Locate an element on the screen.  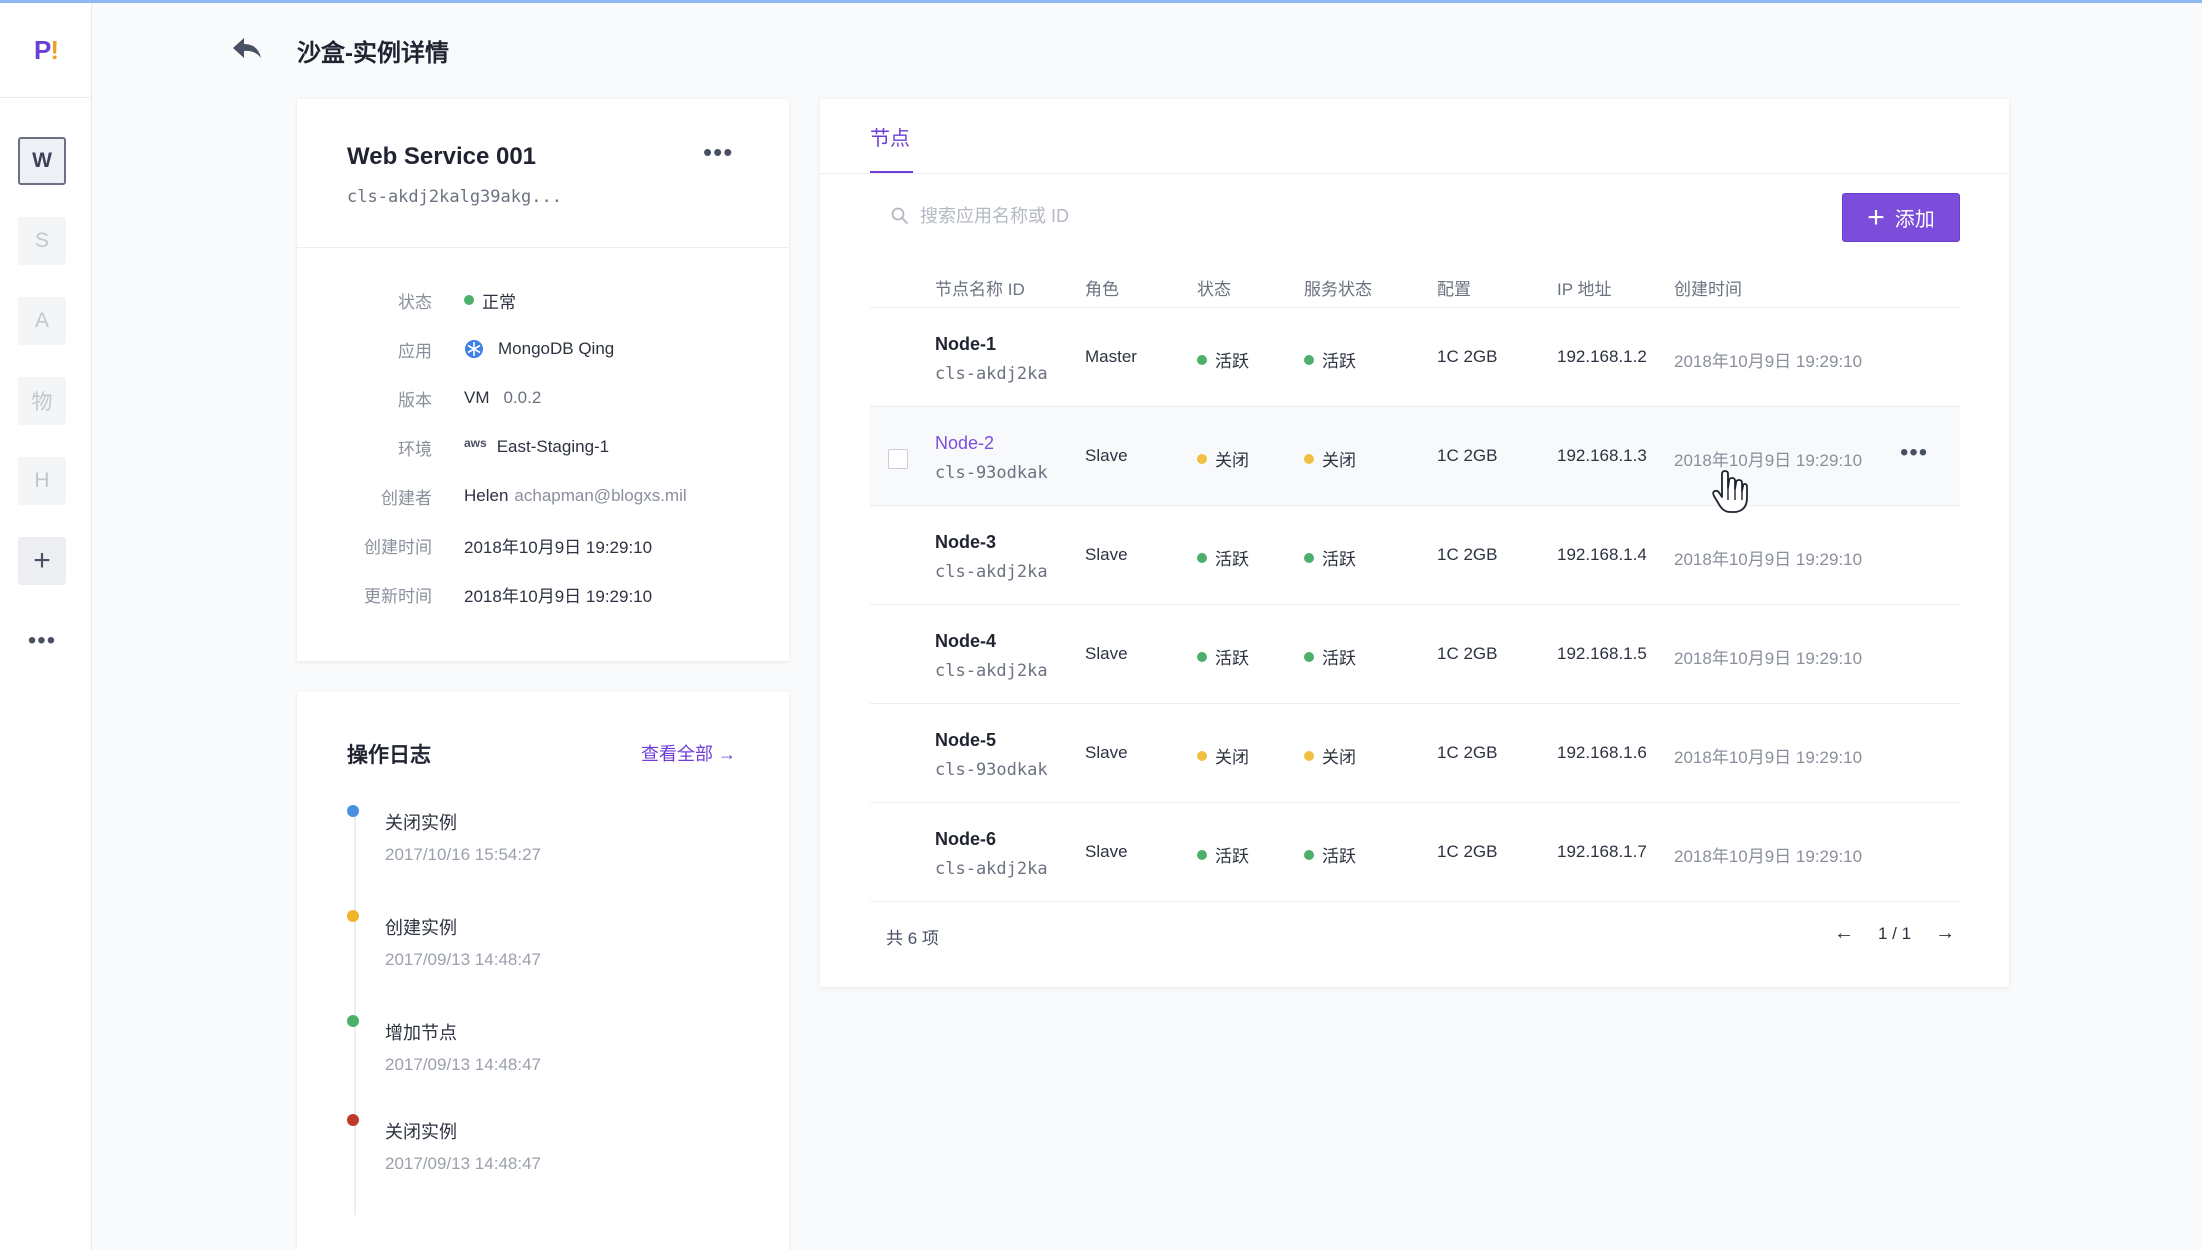
status-text: 正常 is located at coordinates (499, 302).